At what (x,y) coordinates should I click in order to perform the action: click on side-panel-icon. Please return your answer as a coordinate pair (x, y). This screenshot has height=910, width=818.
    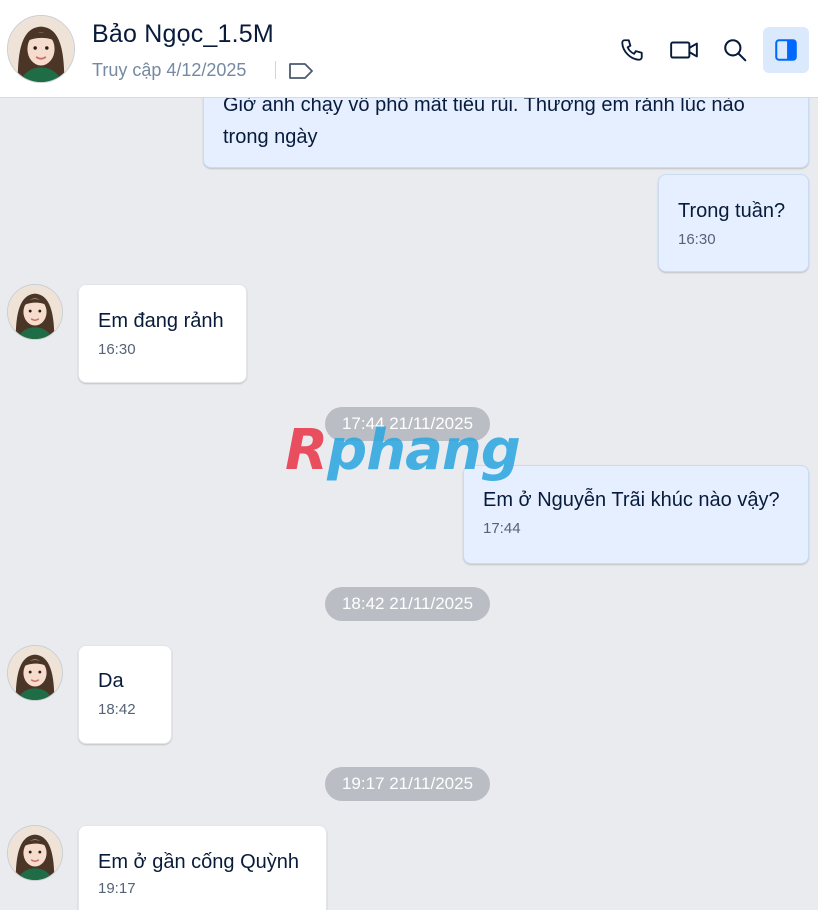
    Looking at the image, I should click on (786, 50).